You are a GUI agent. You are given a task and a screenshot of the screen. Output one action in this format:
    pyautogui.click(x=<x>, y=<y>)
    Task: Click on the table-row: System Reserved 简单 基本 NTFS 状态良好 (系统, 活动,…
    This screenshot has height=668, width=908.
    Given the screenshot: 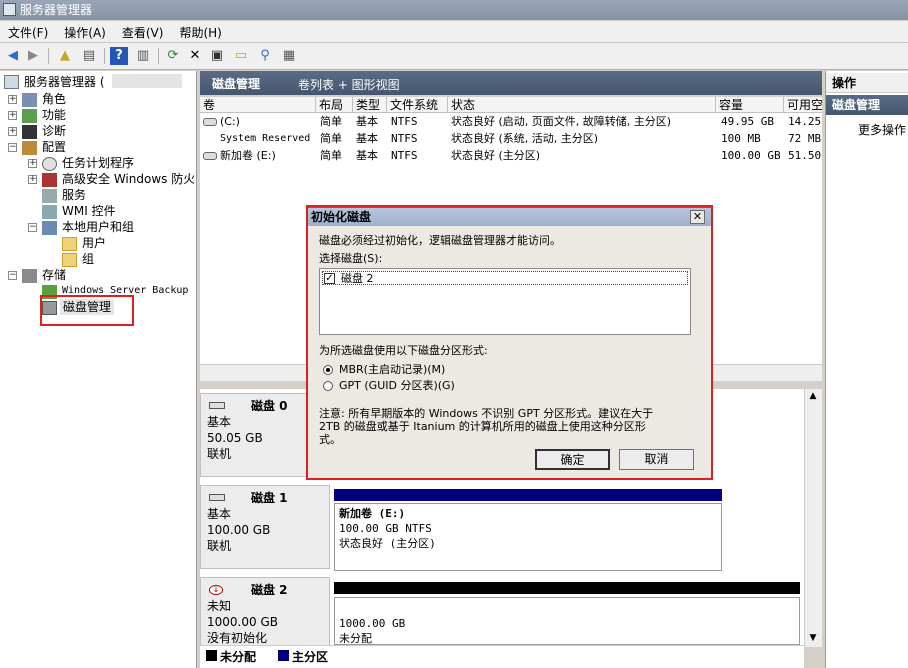 What is the action you would take?
    pyautogui.click(x=511, y=138)
    